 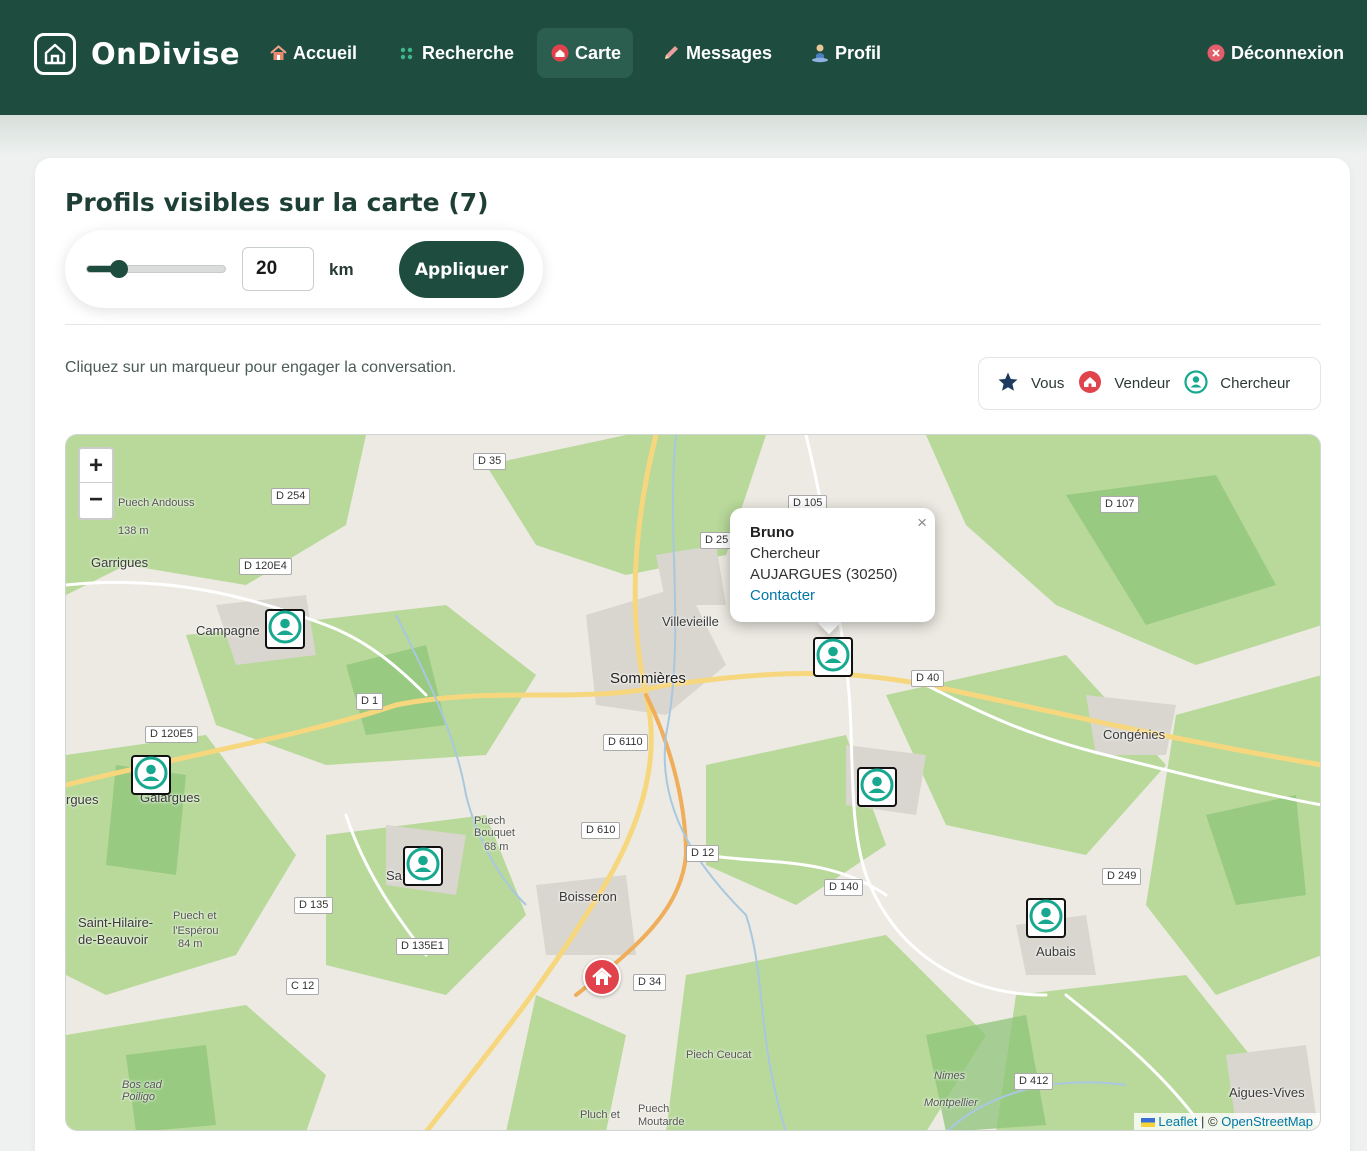 I want to click on nav-label-recherche: Recherche, so click(x=468, y=52).